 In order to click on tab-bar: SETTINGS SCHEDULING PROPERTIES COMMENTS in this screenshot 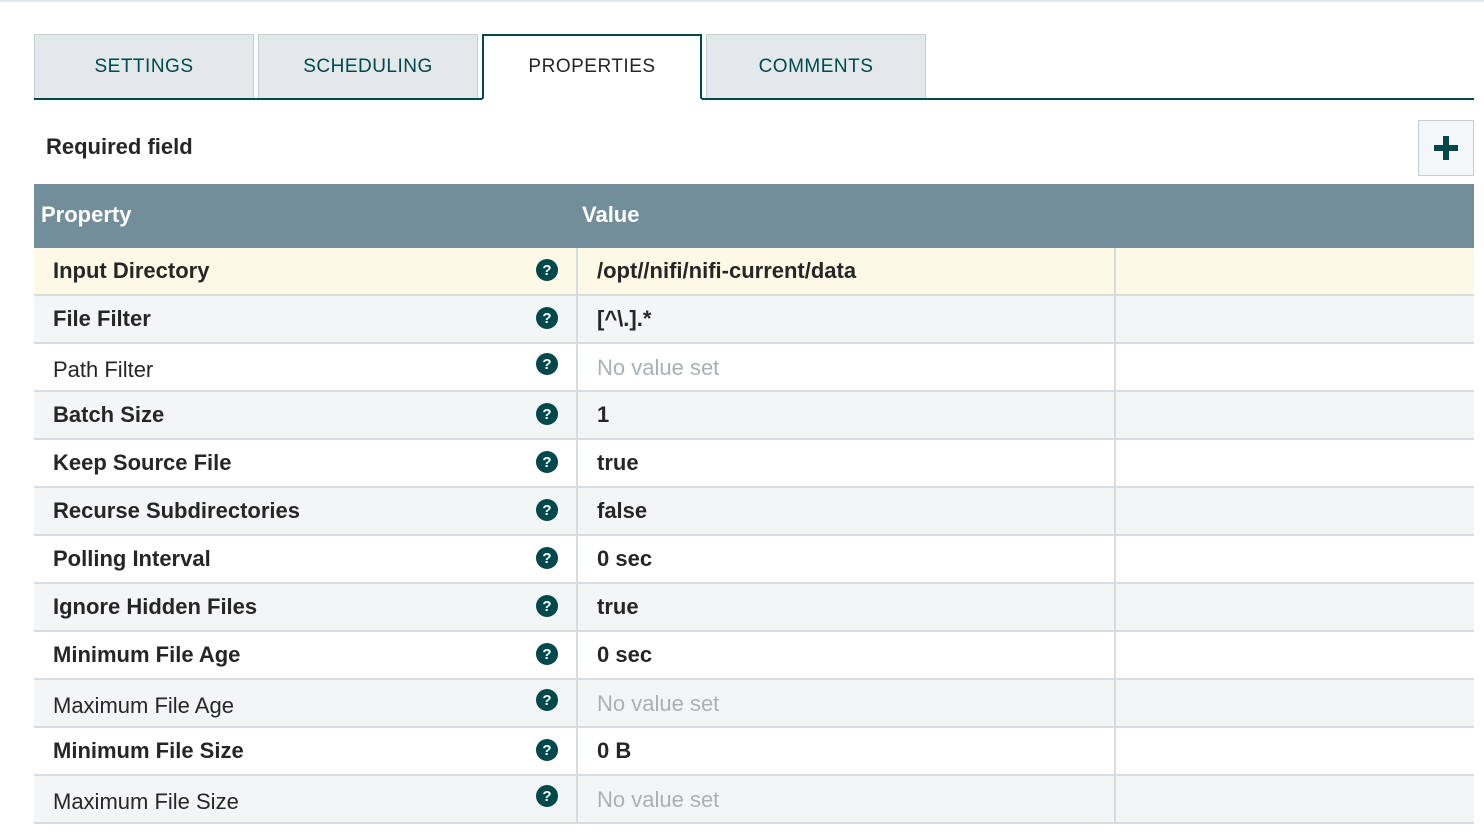, I will do `click(754, 67)`.